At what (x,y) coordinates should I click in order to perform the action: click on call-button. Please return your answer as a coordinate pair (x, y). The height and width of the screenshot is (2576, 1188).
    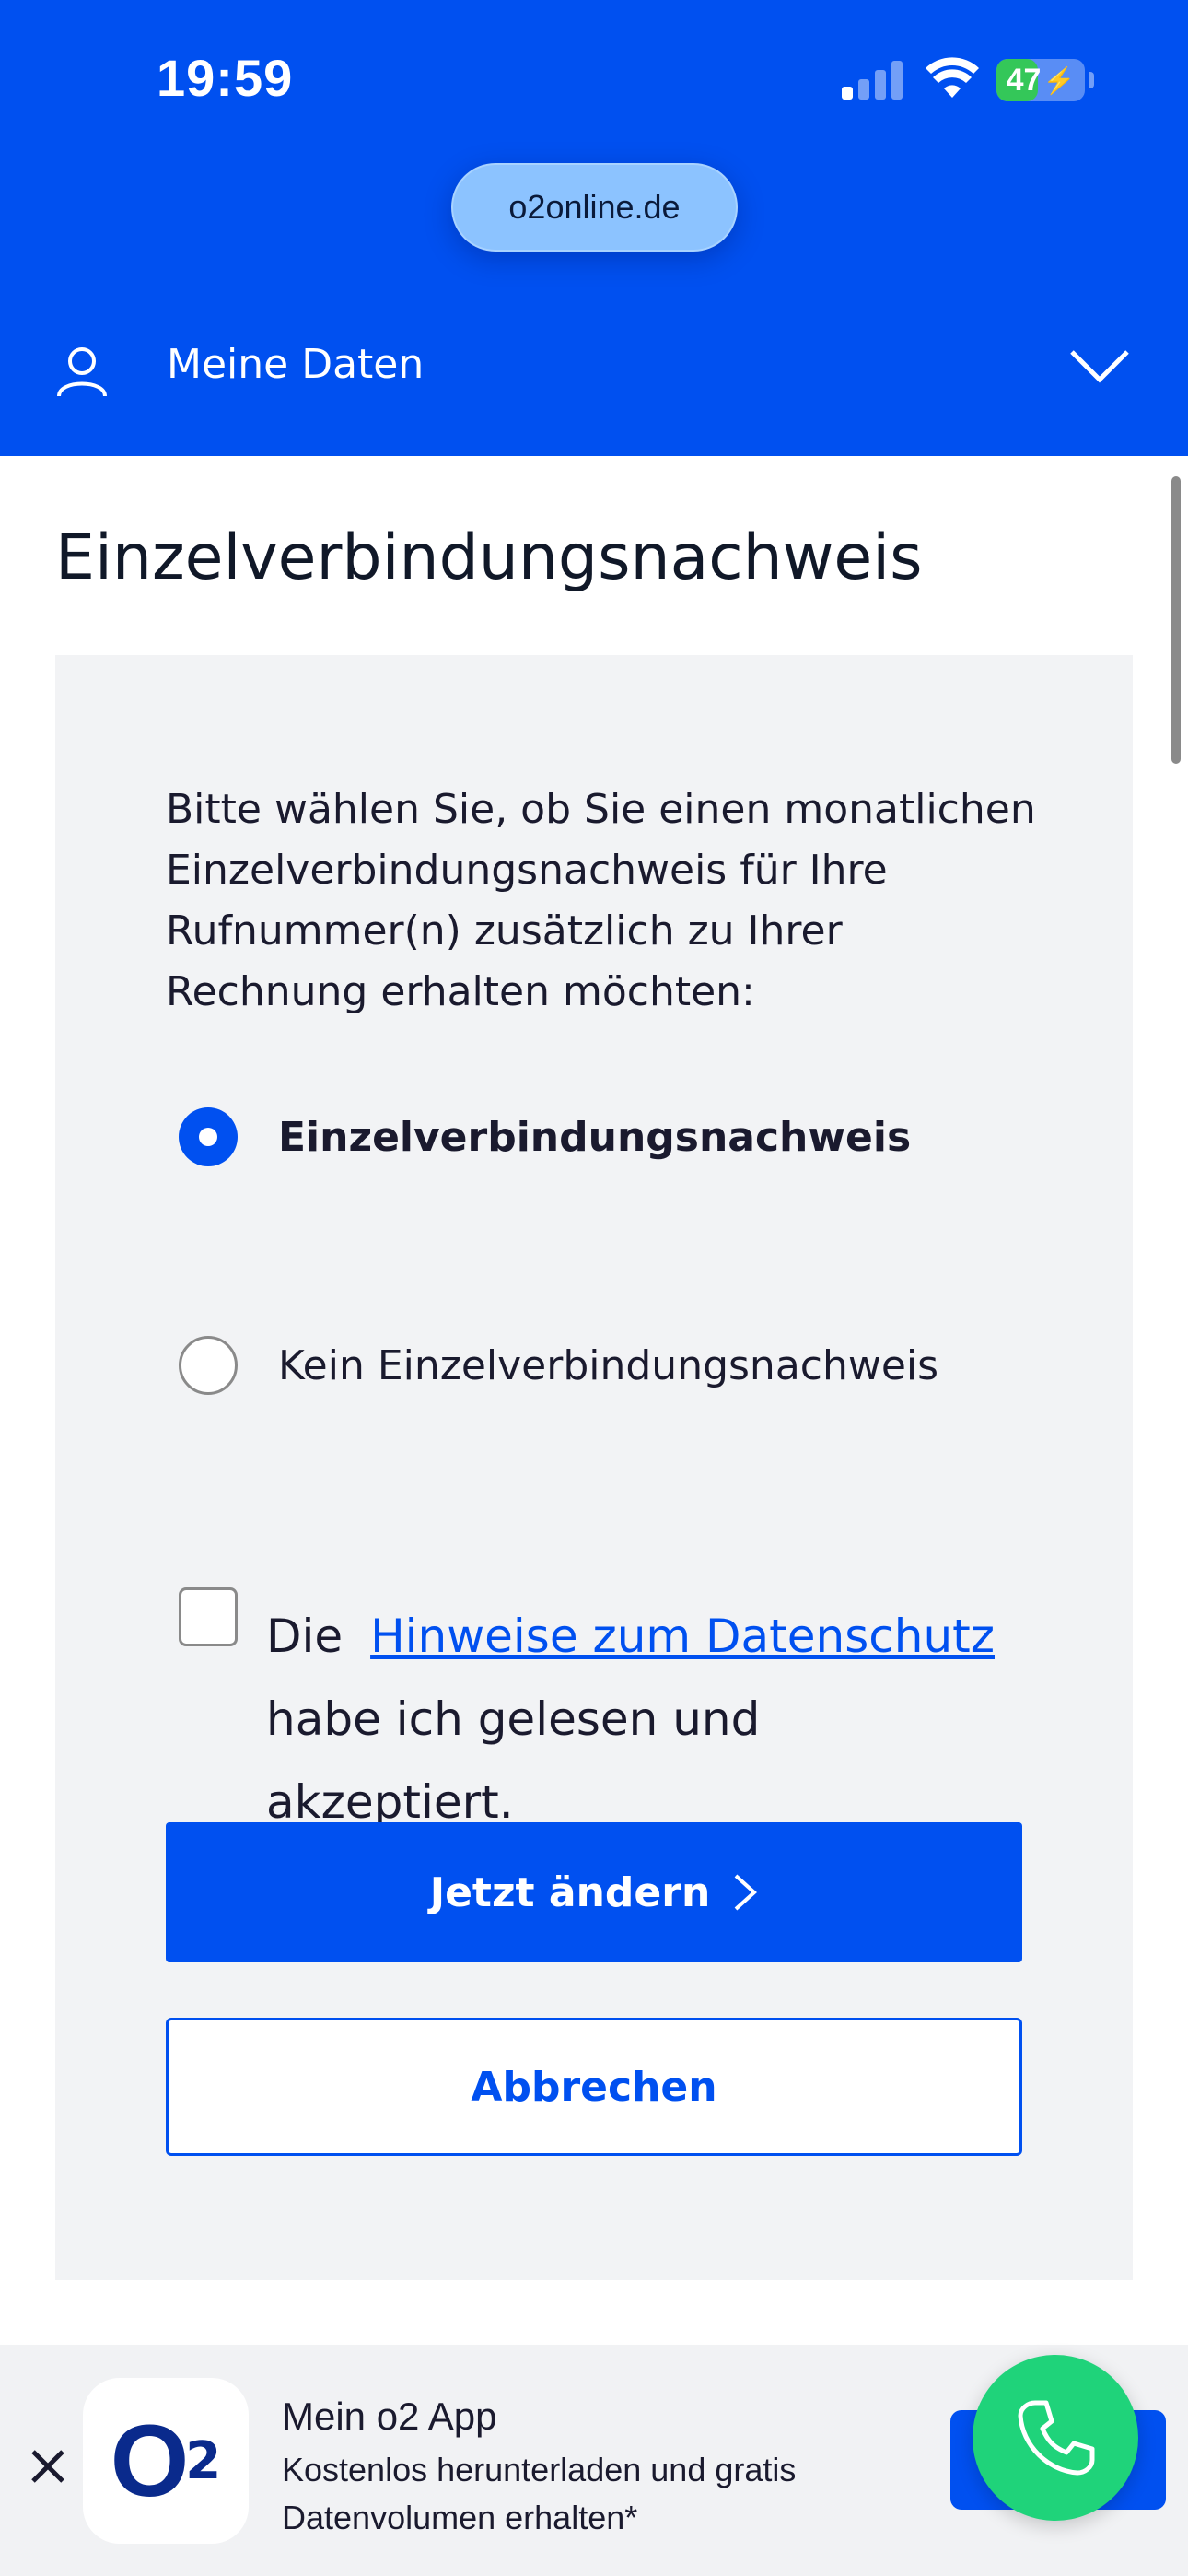
    Looking at the image, I should click on (1055, 2438).